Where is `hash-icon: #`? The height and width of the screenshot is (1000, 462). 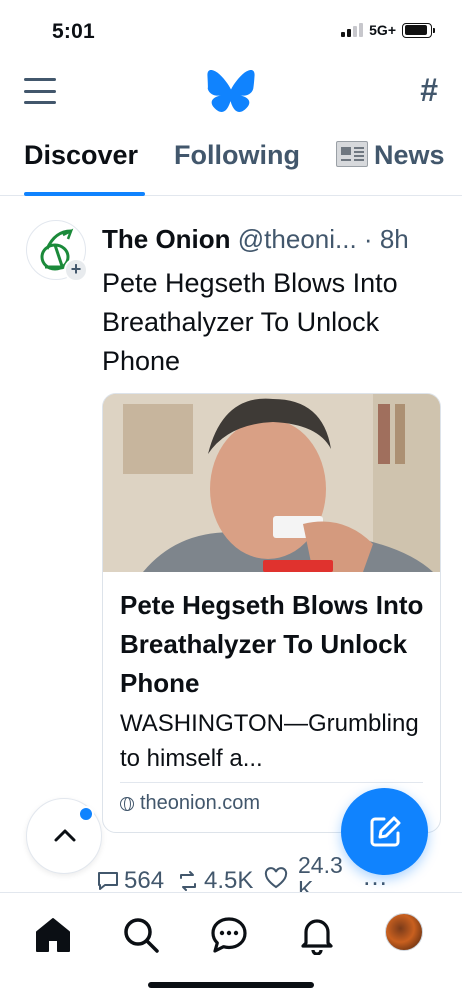
hash-icon: # is located at coordinates (429, 90).